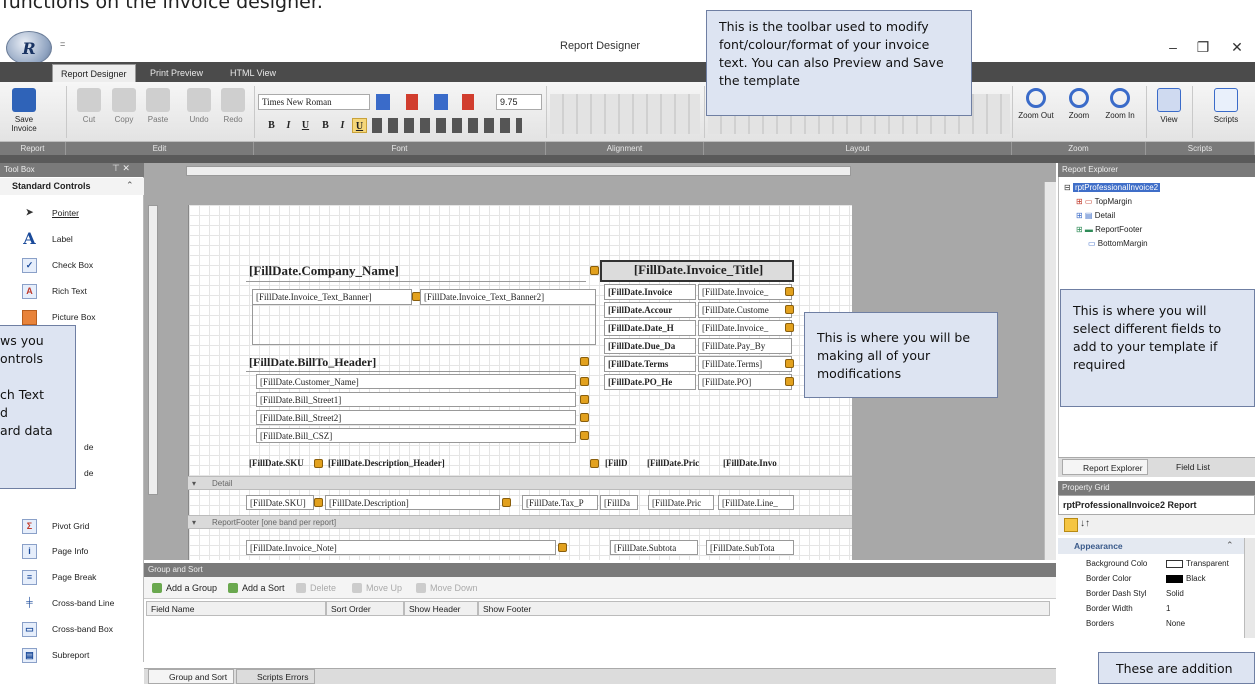 Image resolution: width=1255 pixels, height=684 pixels. What do you see at coordinates (1104, 202) in the screenshot?
I see `tree-item-topmargin: ⊞ ▭ TopMargin` at bounding box center [1104, 202].